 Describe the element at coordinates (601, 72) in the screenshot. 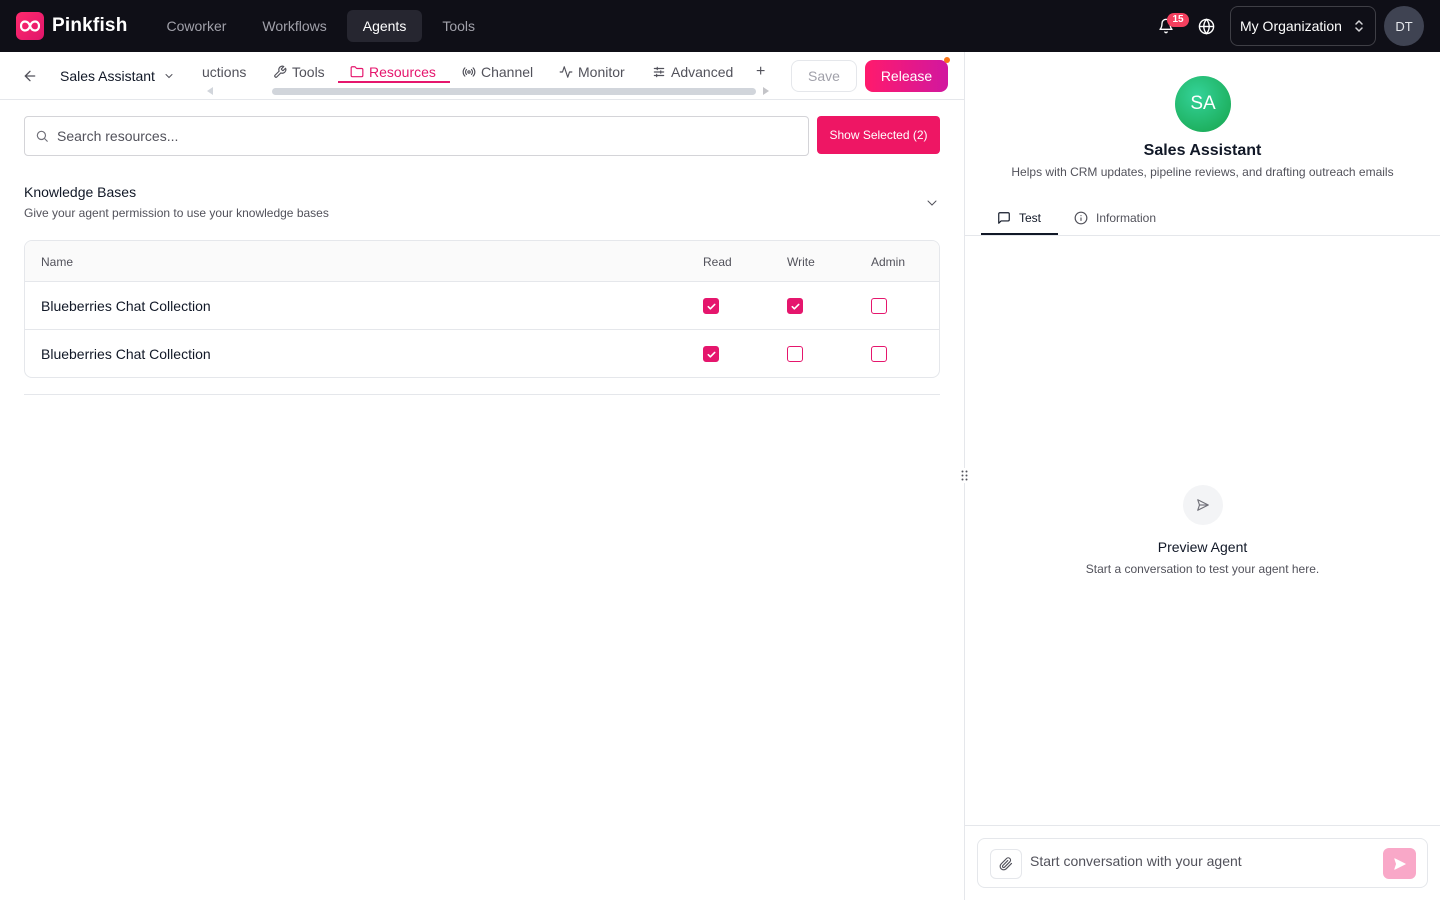

I see `tab-label: Monitor` at that location.